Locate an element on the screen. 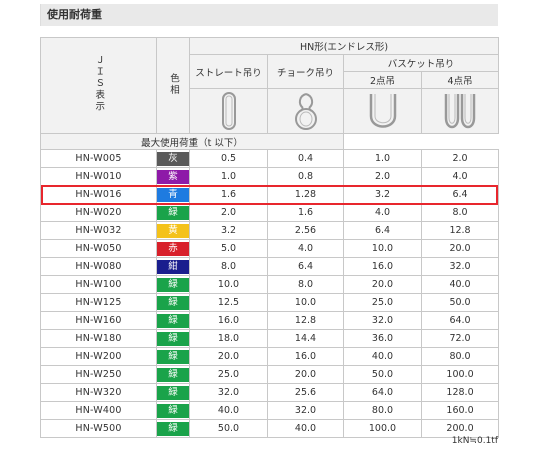 The image size is (540, 450). jis-code: HN-W010 is located at coordinates (98, 176).